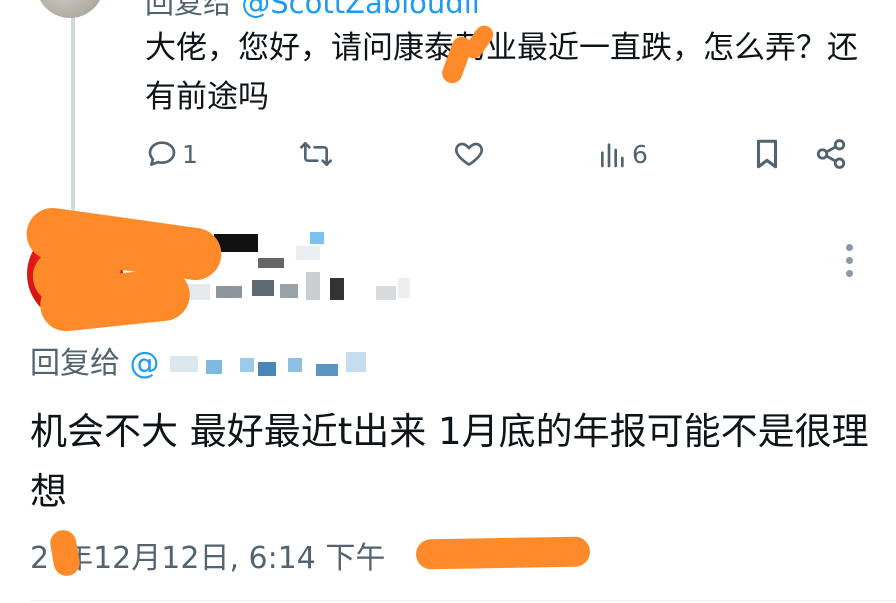 The width and height of the screenshot is (896, 603). I want to click on reply-to-line: 回复给 @ScottZabloudil, so click(312, 11).